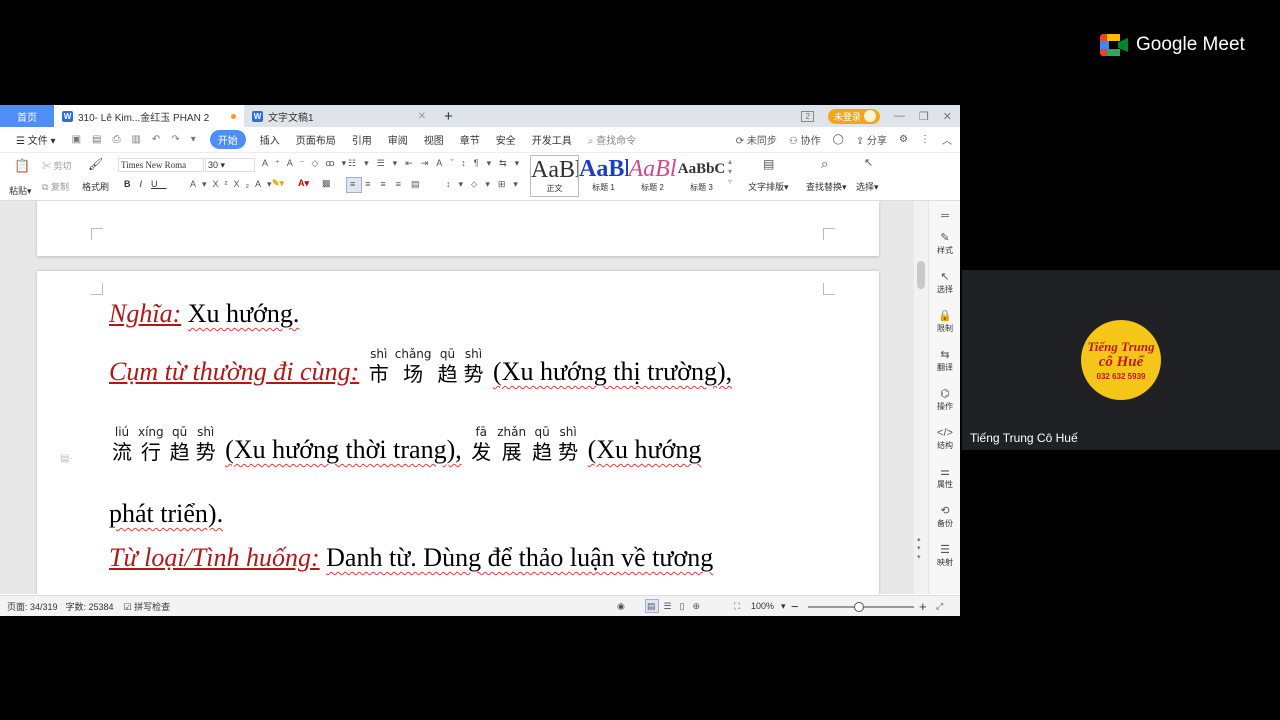  I want to click on undo-icon: ↶, so click(156, 139).